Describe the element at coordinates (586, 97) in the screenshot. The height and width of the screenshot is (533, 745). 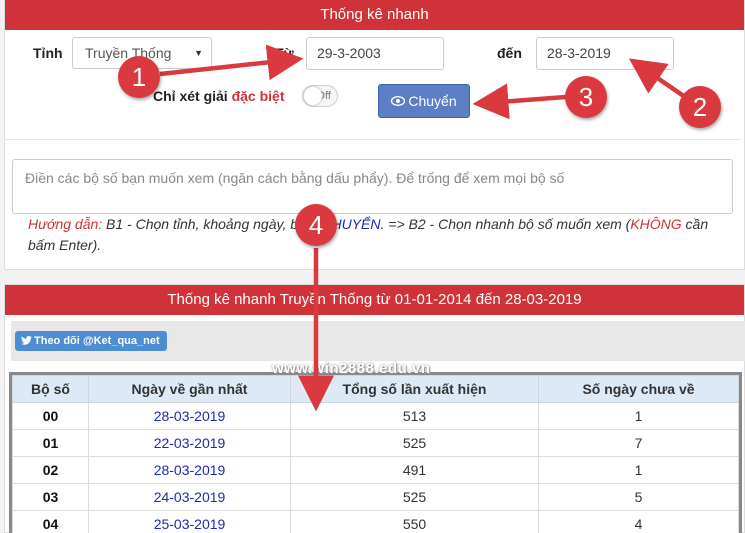
I see `annotation-badge: 3` at that location.